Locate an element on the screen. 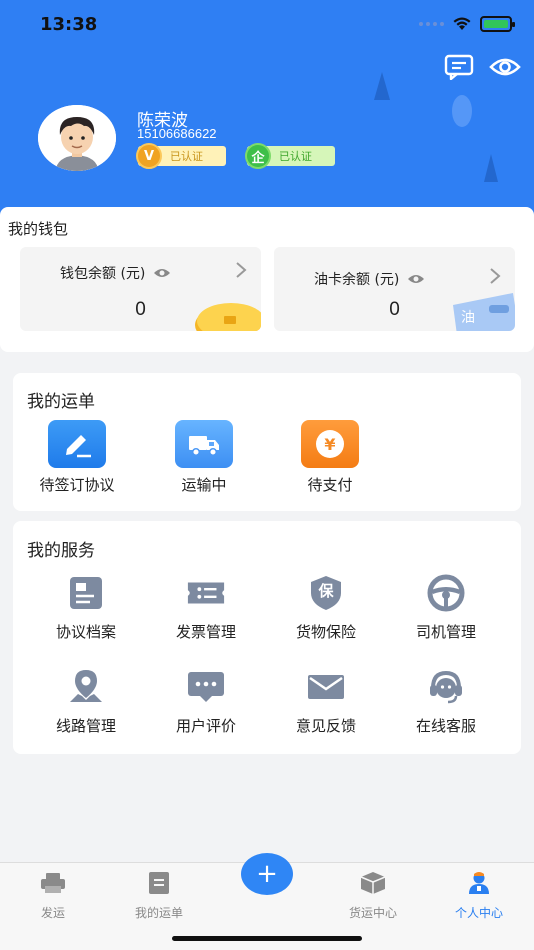 The image size is (534, 950). order-pending-sign: 待签订协议 is located at coordinates (77, 457).